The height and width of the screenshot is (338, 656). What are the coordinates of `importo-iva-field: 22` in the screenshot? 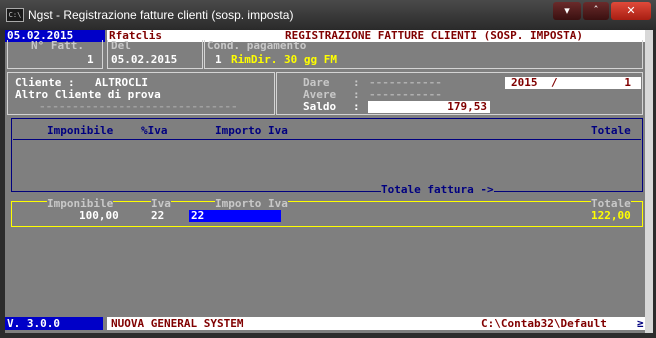 It's located at (235, 216).